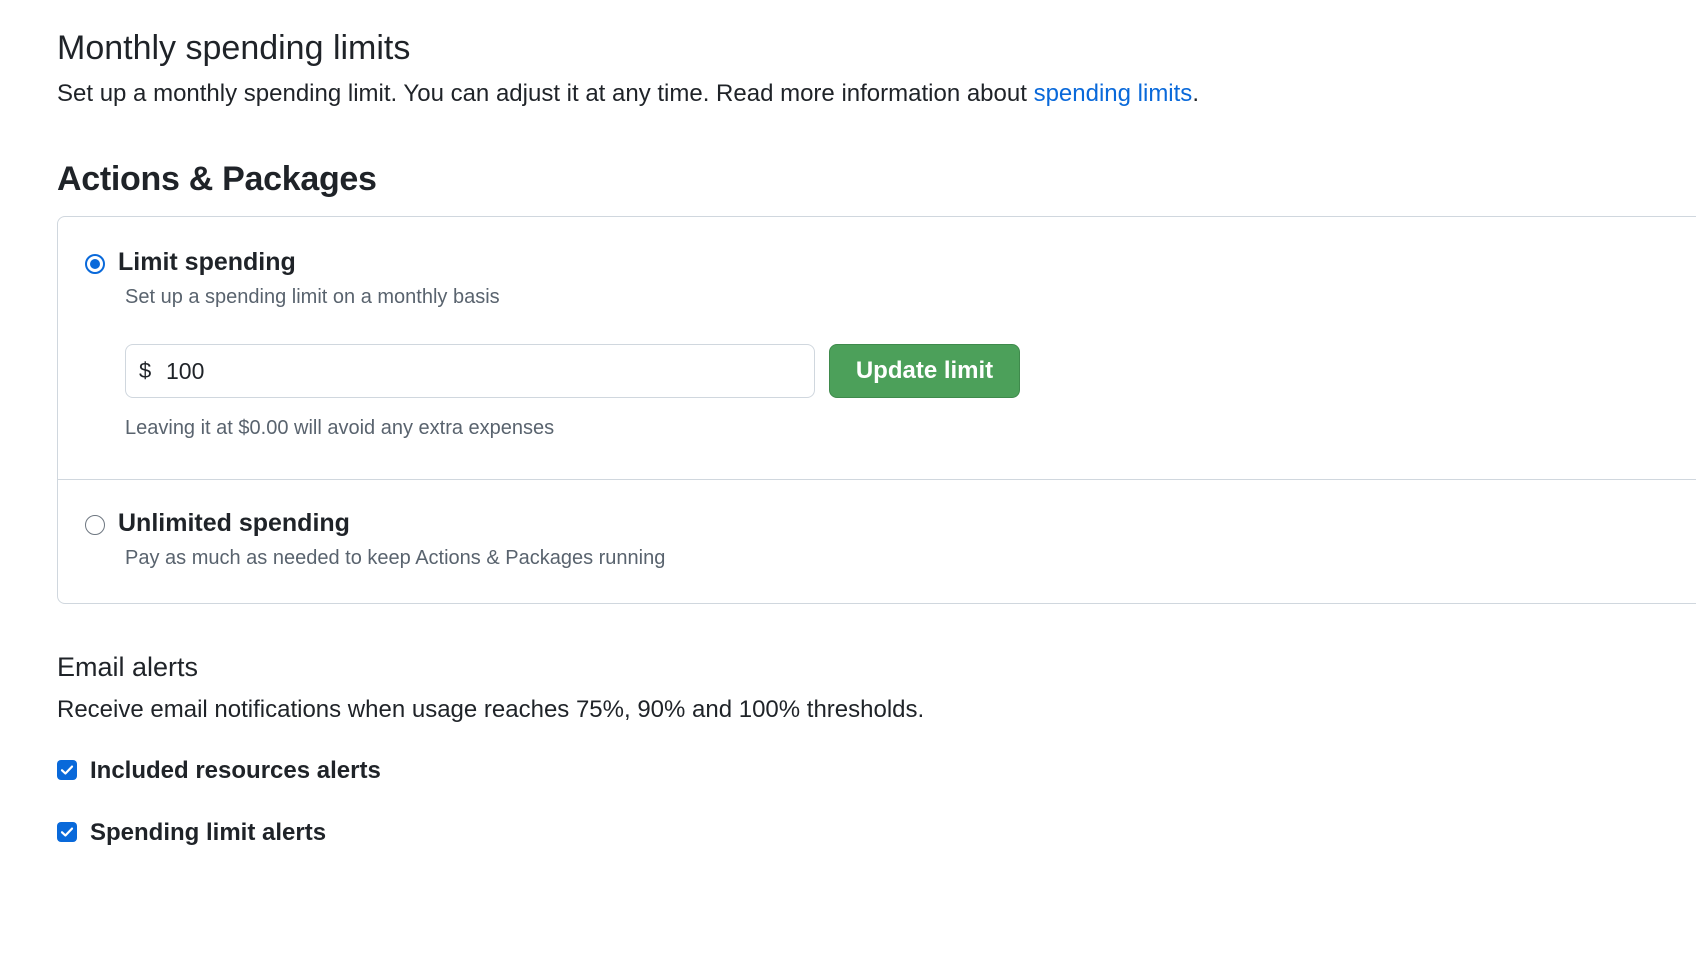  Describe the element at coordinates (207, 262) in the screenshot. I see `limit-spending-label: Limit spending` at that location.